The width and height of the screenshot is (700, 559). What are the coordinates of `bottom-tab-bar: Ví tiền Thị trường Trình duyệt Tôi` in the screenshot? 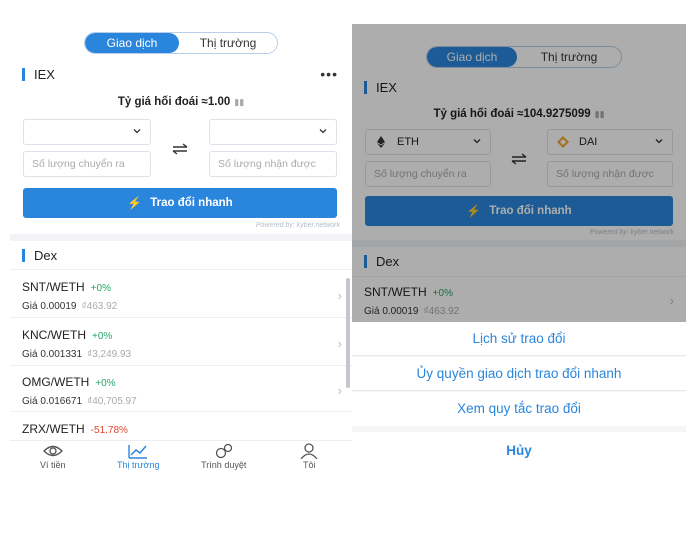 It's located at (181, 455).